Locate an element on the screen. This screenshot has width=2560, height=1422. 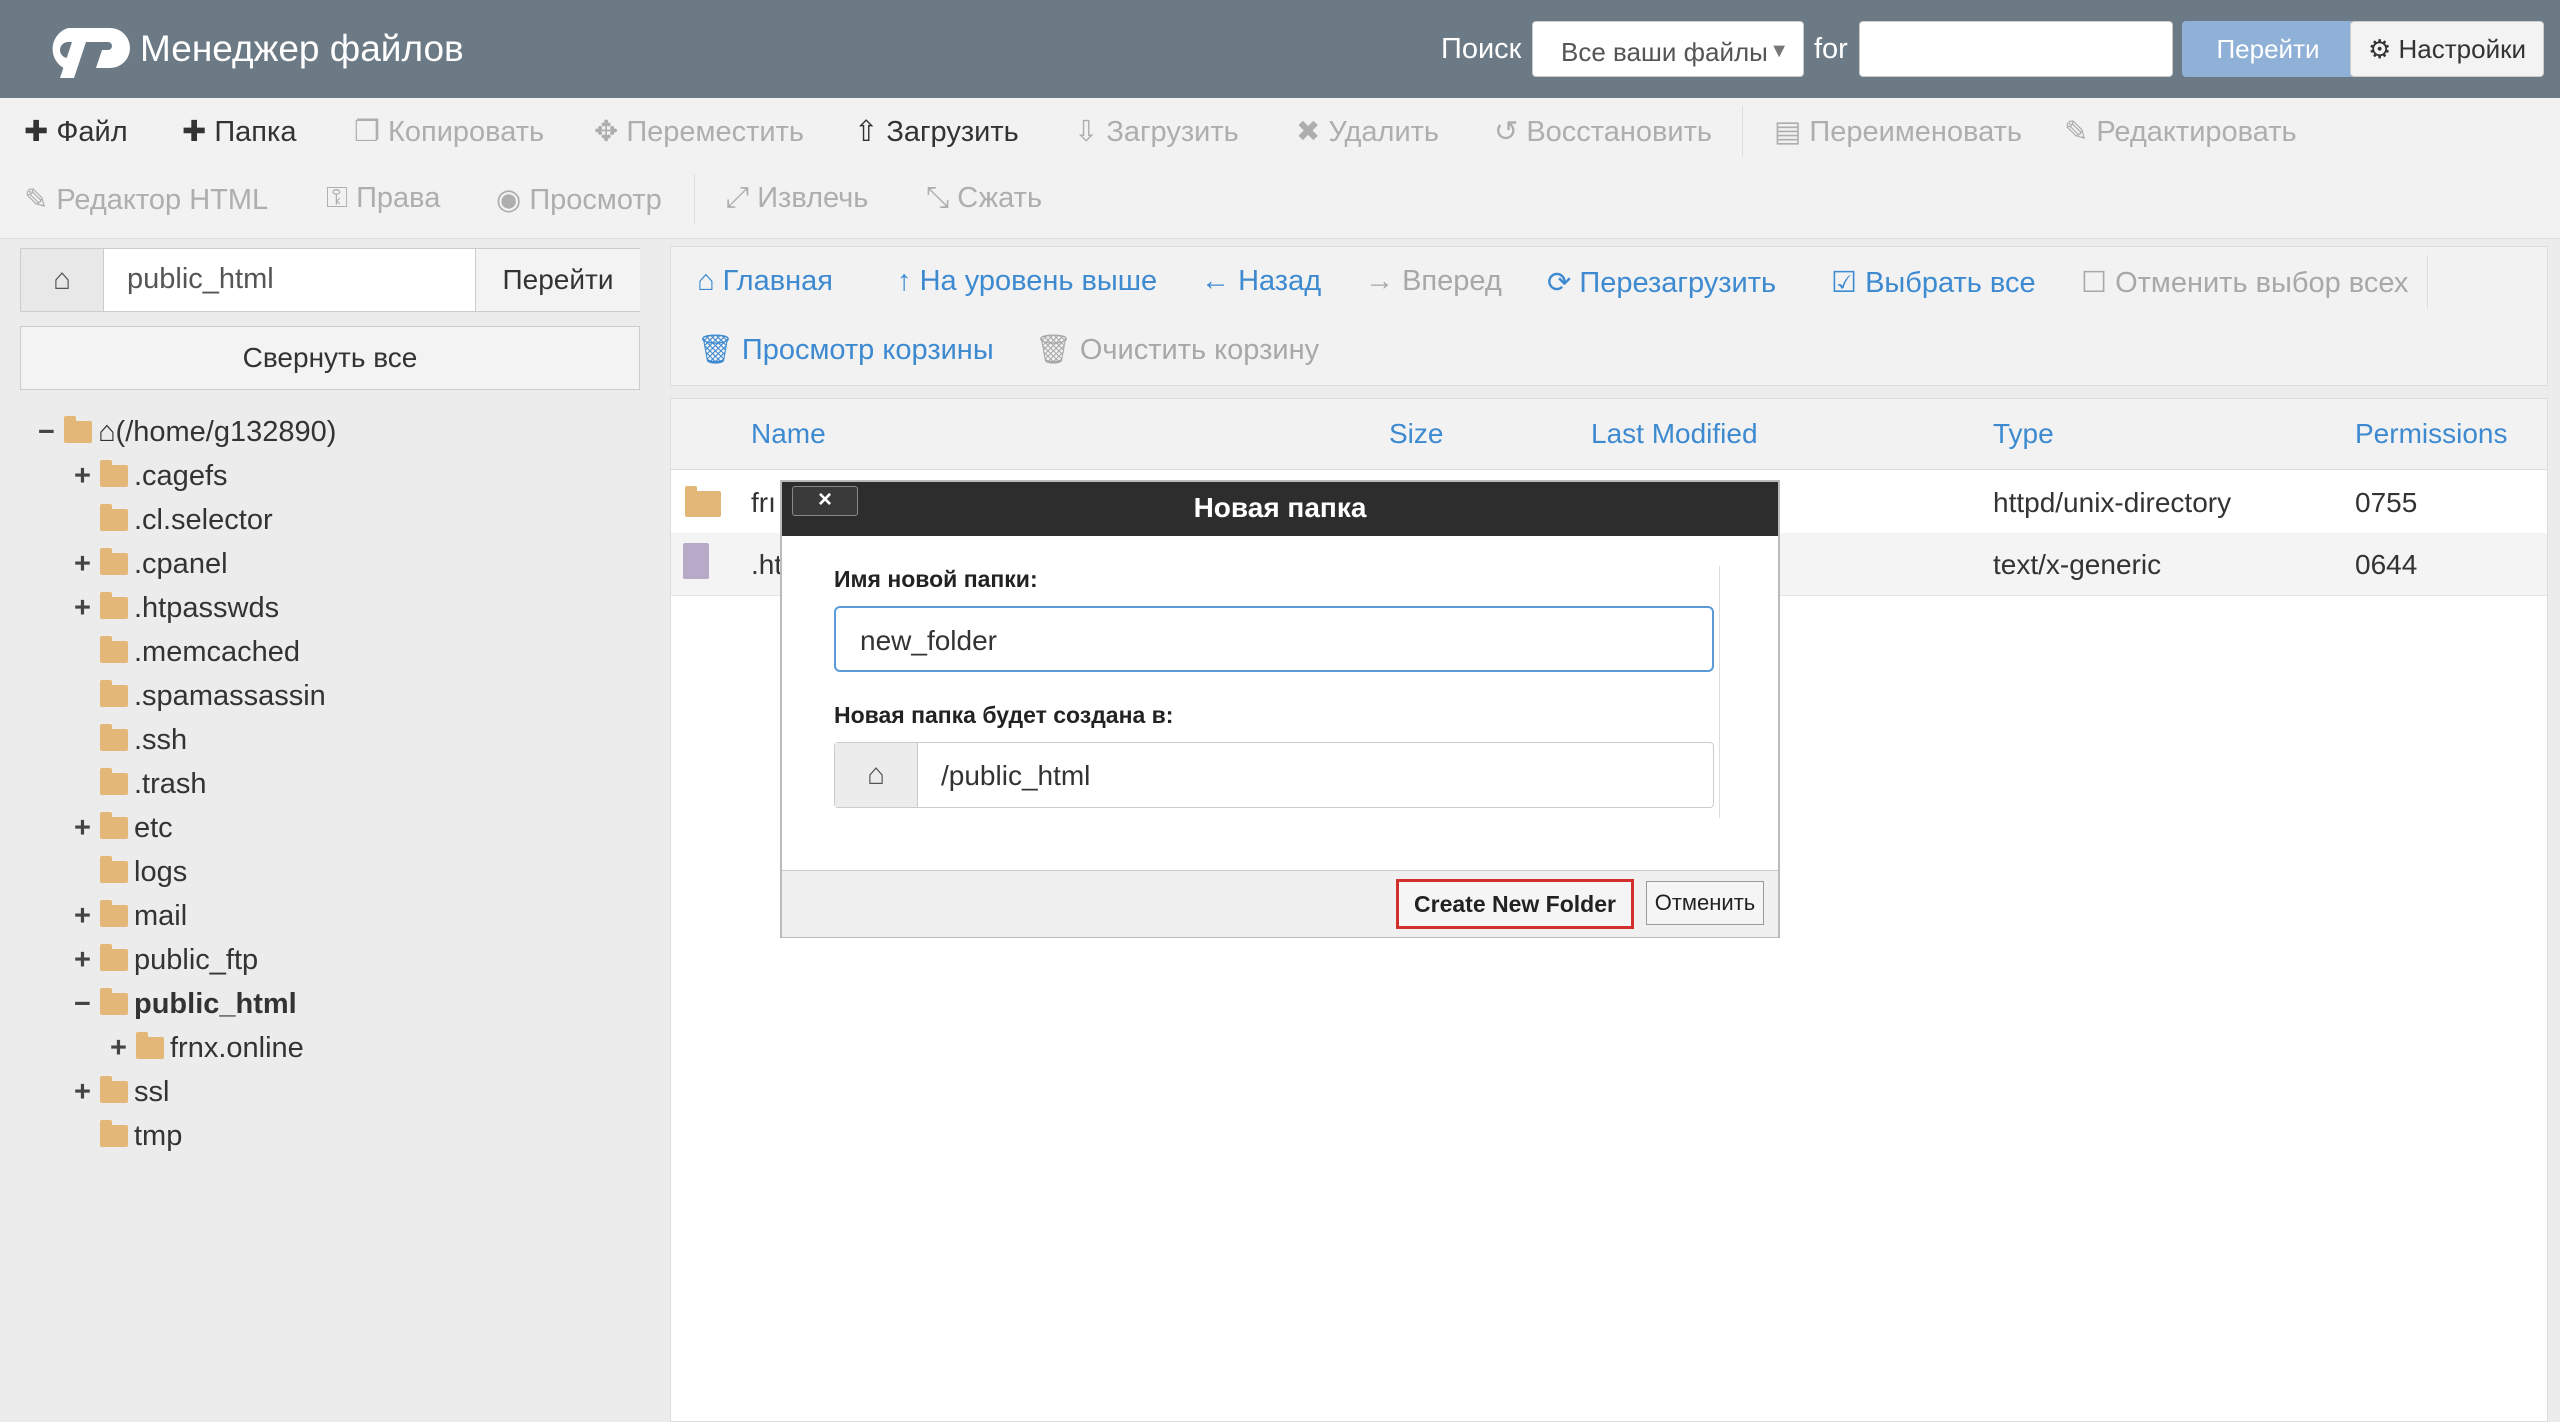
path-go-button: Перейти is located at coordinates (557, 280).